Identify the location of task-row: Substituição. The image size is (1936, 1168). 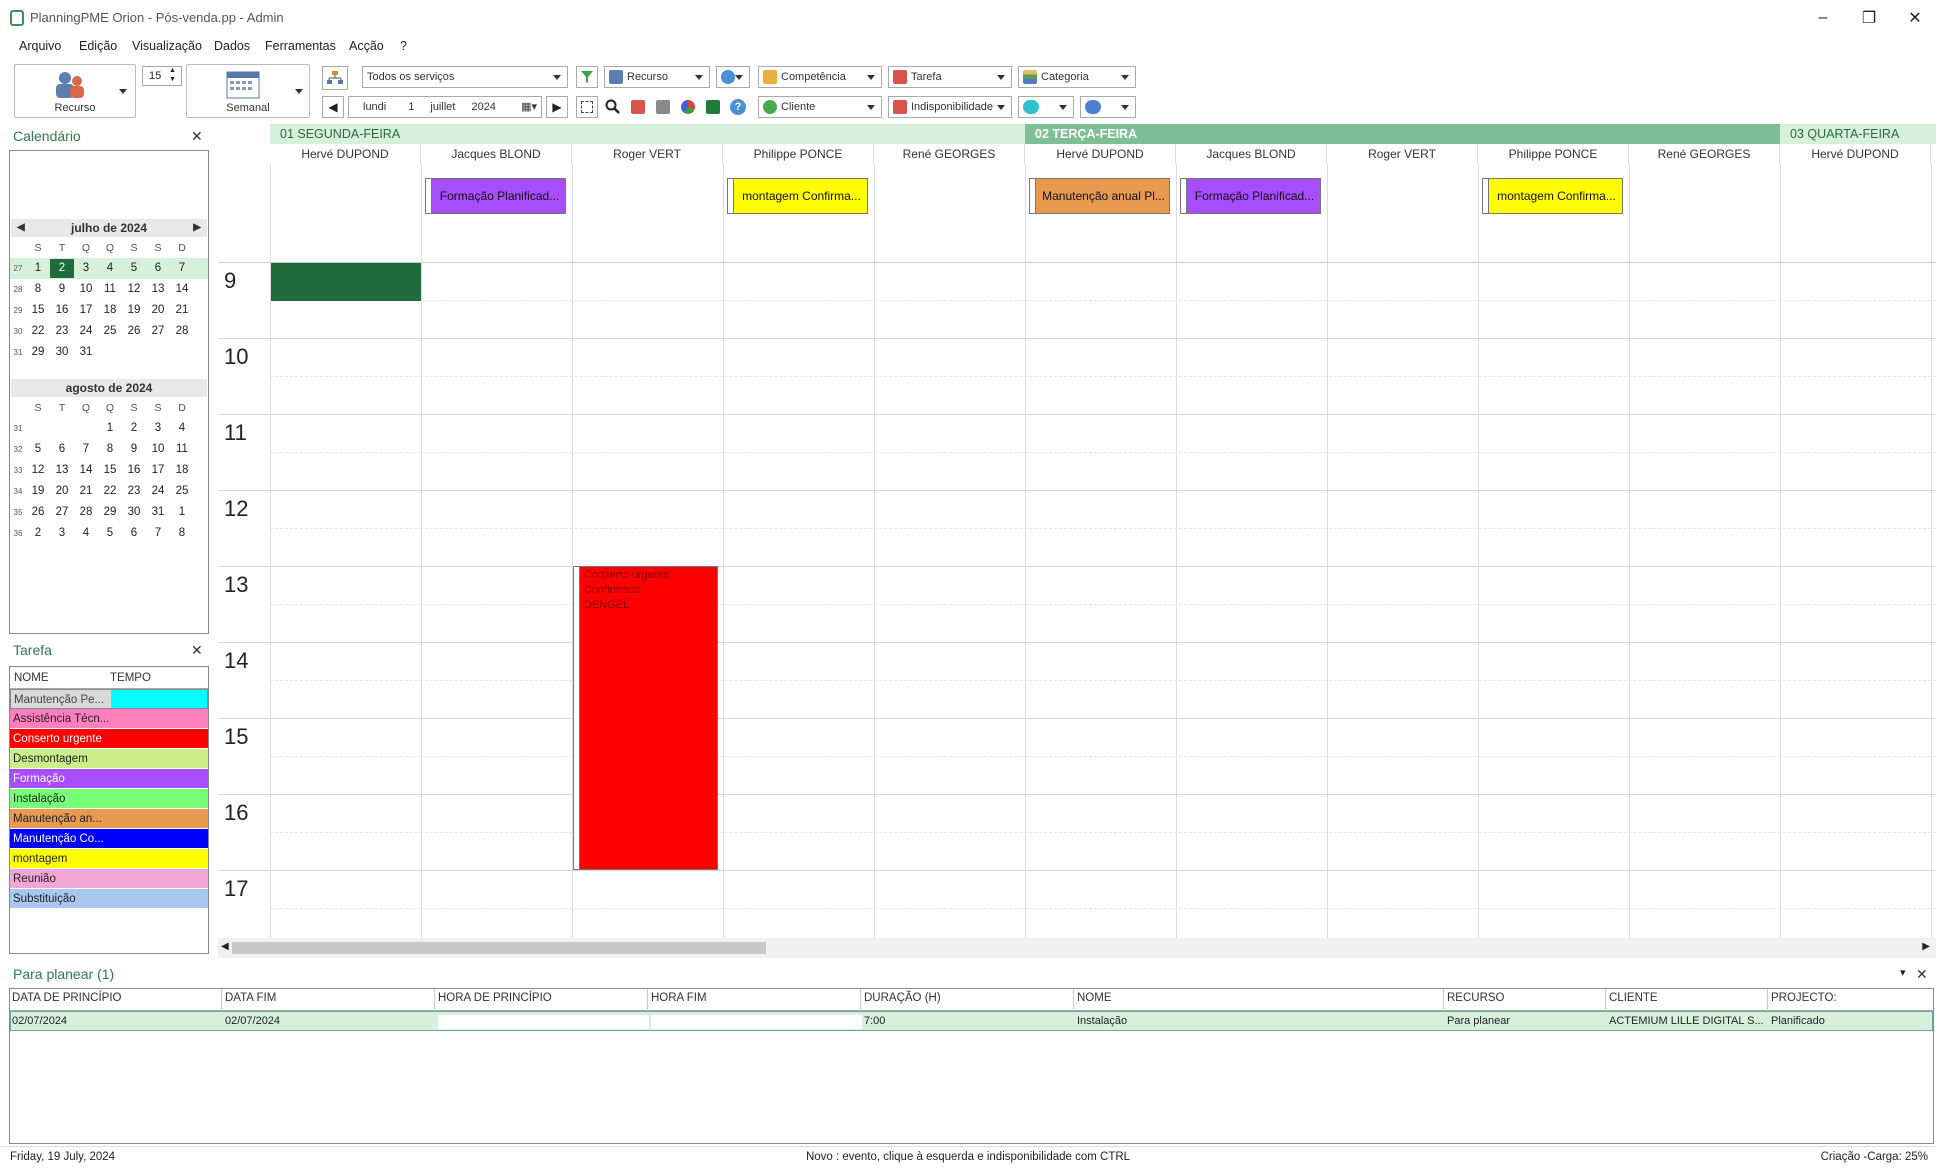
(109, 899).